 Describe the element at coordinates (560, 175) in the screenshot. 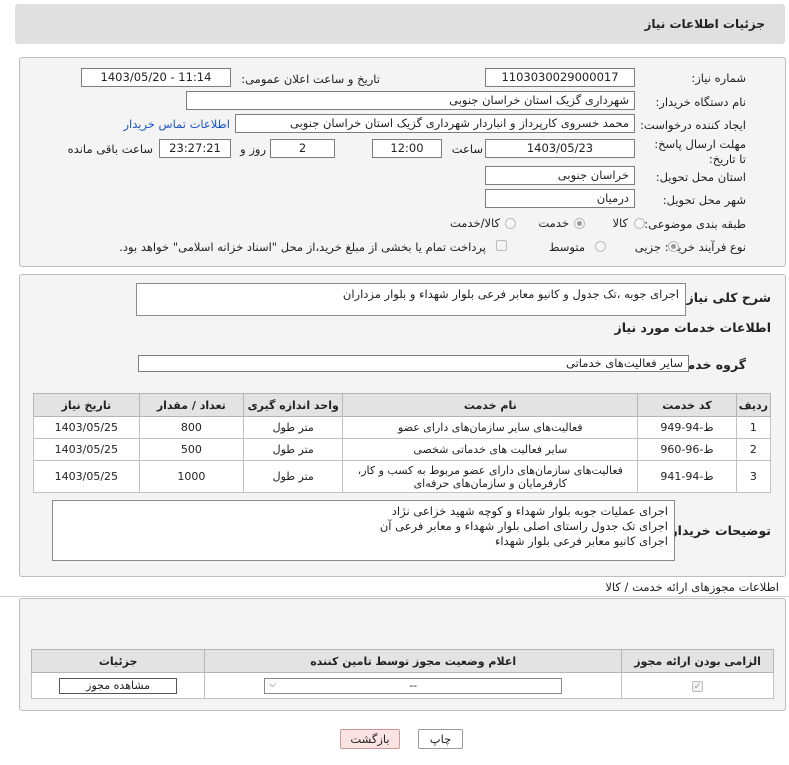

I see `province-field: خراسان جنوبی` at that location.